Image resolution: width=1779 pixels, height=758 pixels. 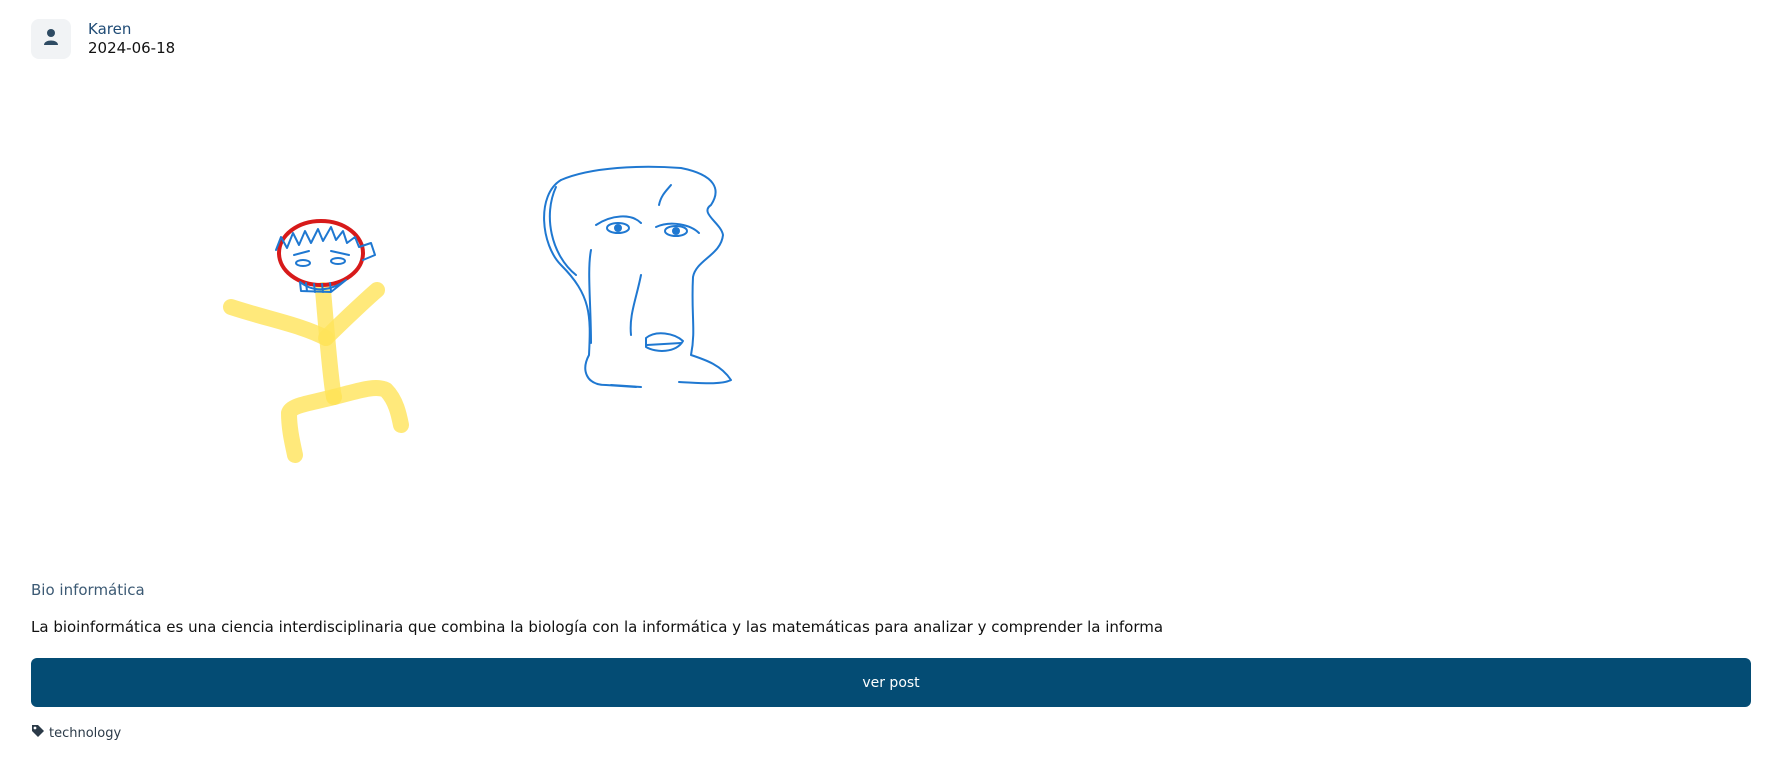 I want to click on tag-label: technology, so click(x=85, y=733).